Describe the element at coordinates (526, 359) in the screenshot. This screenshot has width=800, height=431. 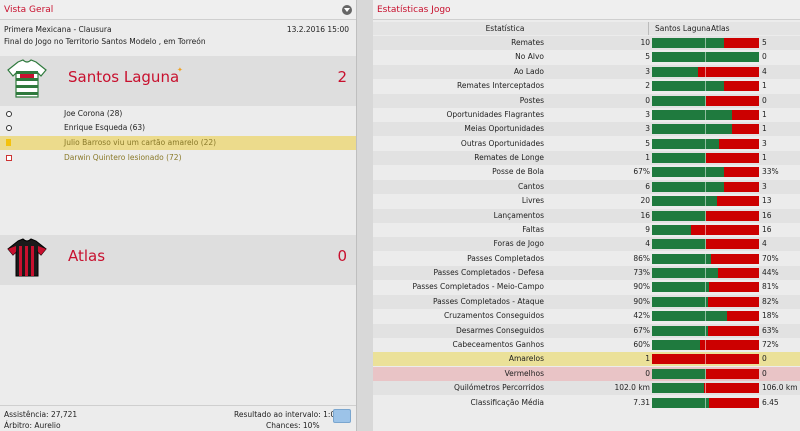
I see `stat-label: Amarelos` at that location.